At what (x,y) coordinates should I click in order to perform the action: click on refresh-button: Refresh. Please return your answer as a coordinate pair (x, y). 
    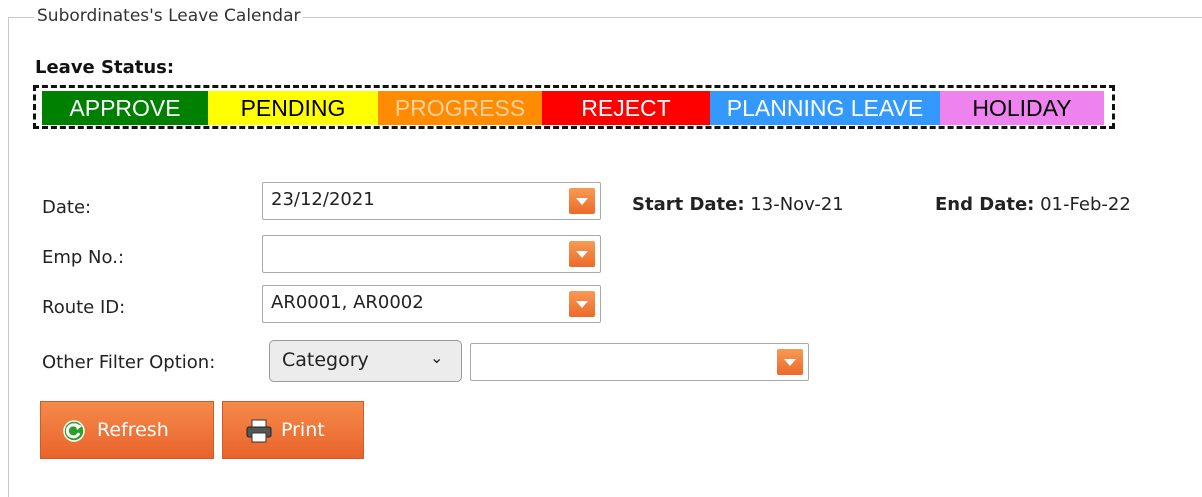
    Looking at the image, I should click on (127, 430).